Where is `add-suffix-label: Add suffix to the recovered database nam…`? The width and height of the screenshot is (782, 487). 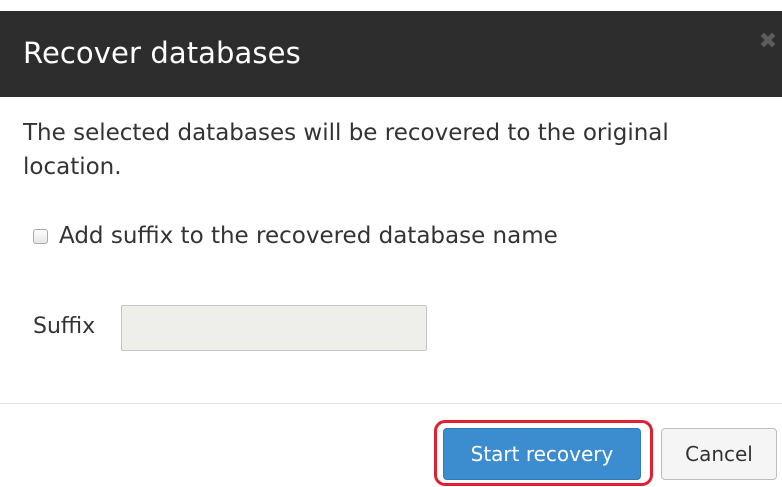
add-suffix-label: Add suffix to the recovered database nam… is located at coordinates (308, 236).